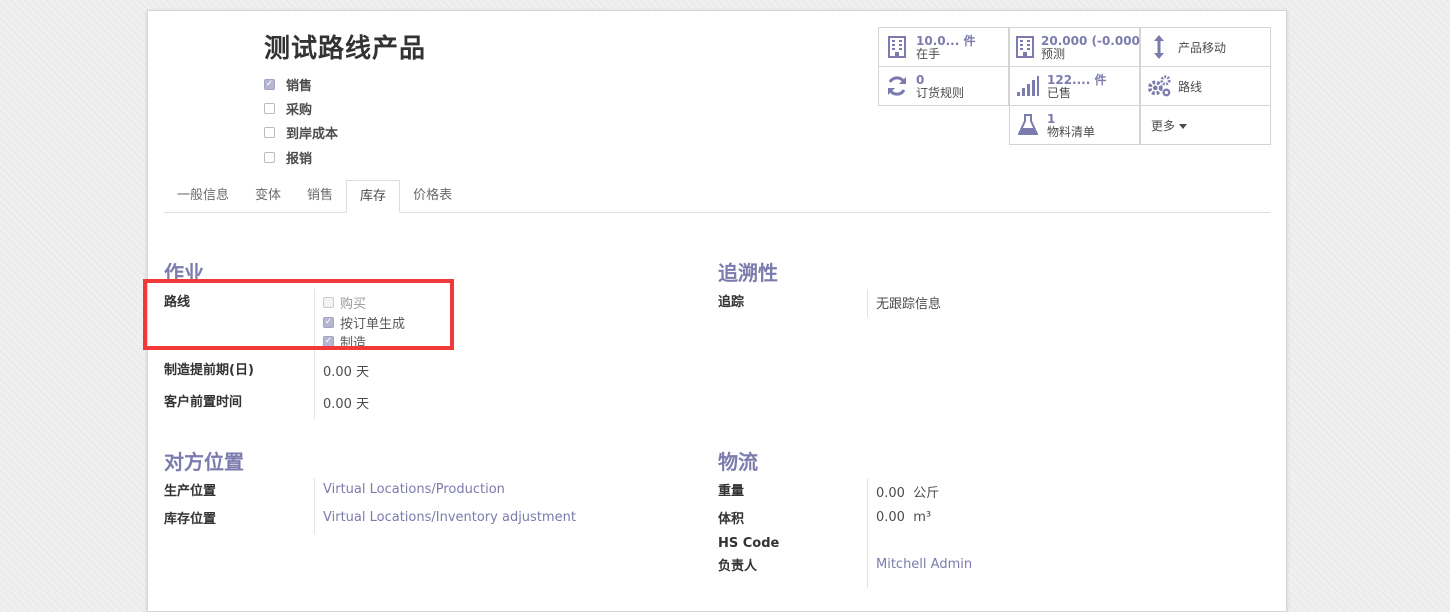 The width and height of the screenshot is (1450, 612). Describe the element at coordinates (1053, 53) in the screenshot. I see `forecast-label: 预测` at that location.